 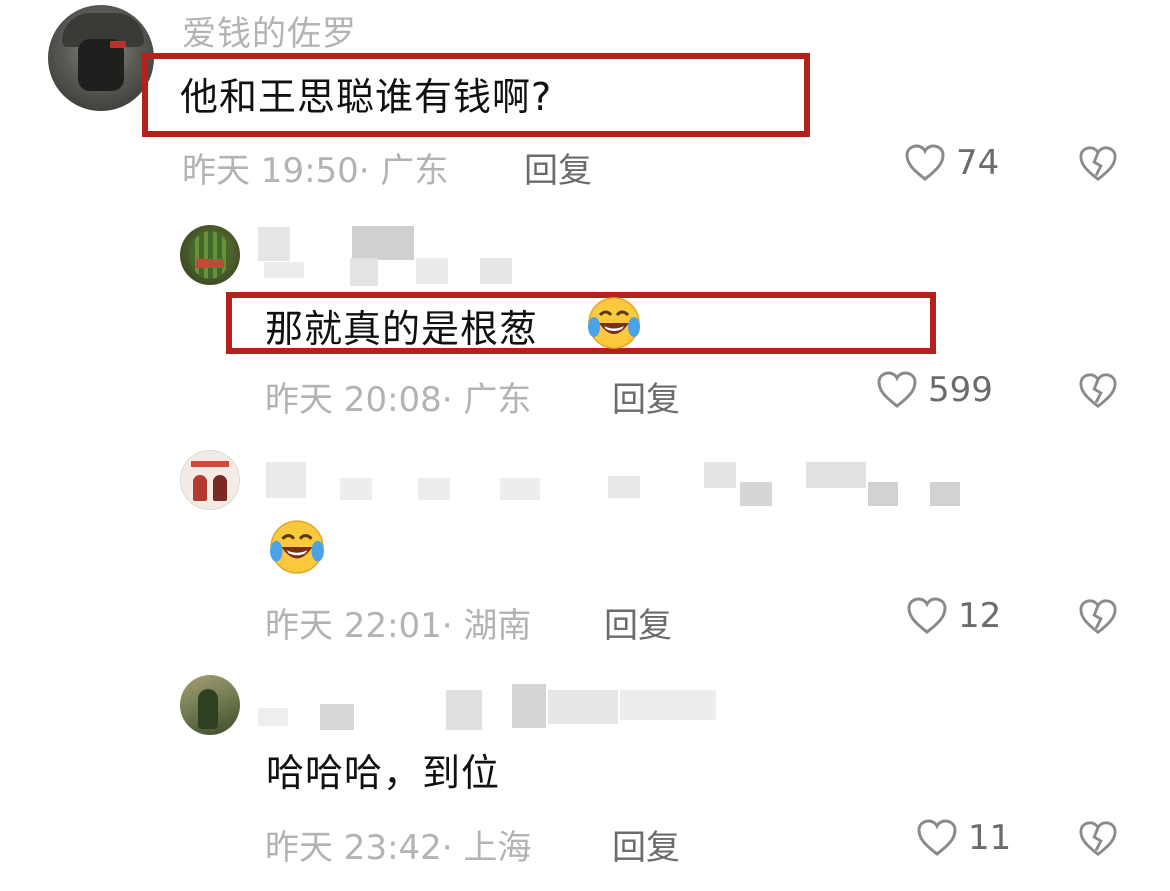 I want to click on reply-meta: 昨天 20:08· 广东, so click(x=398, y=400).